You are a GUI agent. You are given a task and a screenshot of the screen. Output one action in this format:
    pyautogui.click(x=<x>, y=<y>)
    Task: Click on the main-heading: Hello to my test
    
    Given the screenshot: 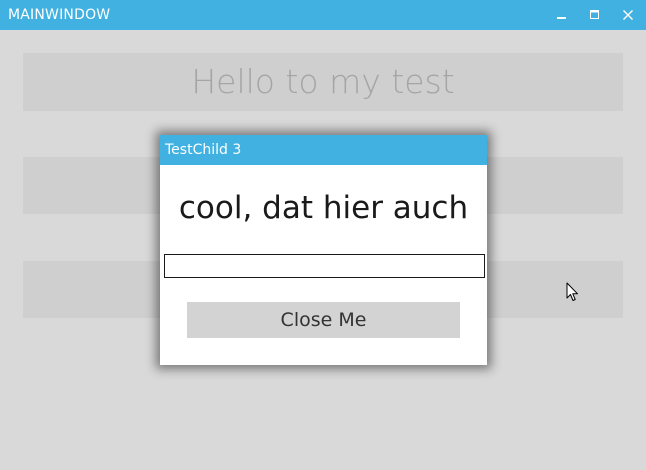 What is the action you would take?
    pyautogui.click(x=323, y=81)
    